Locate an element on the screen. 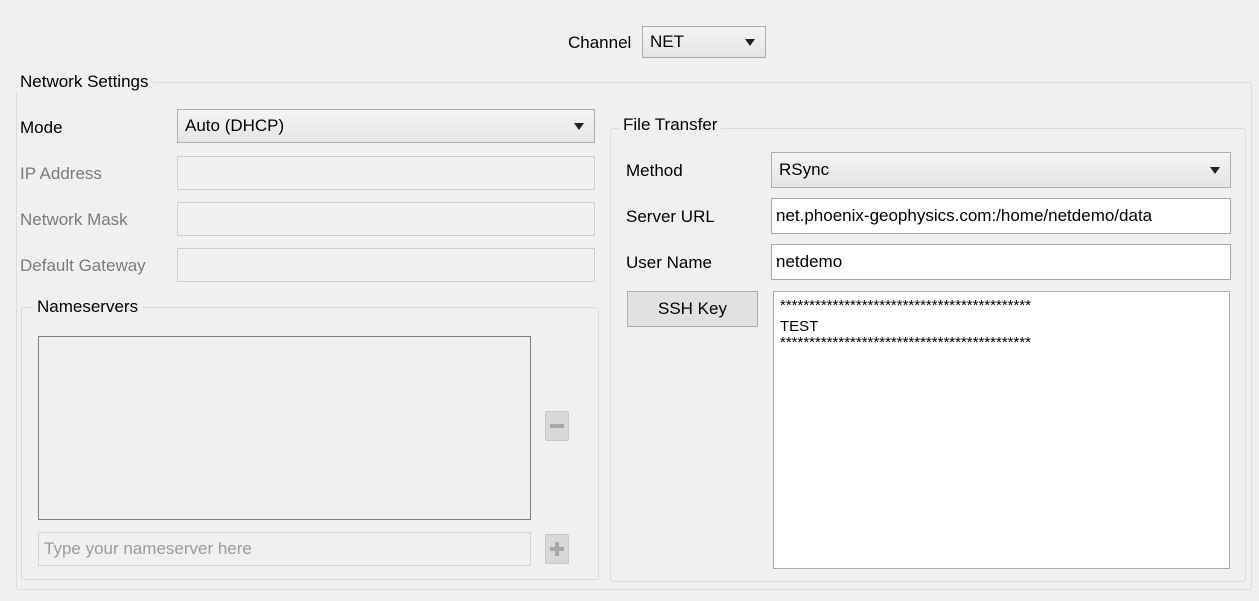  remove-nameserver-button is located at coordinates (557, 426).